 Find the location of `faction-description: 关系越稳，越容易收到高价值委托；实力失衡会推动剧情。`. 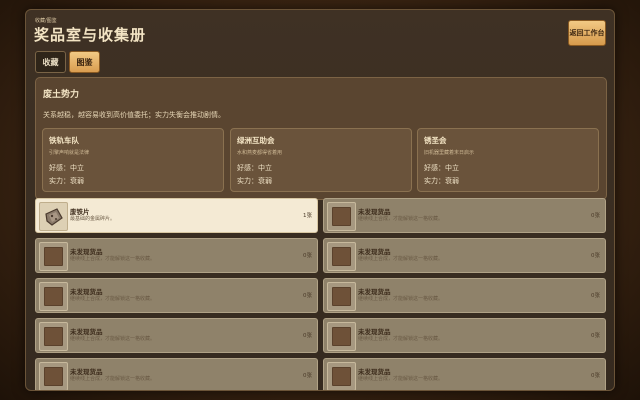

faction-description: 关系越稳，越容易收到高价值委托；实力失衡会推动剧情。 is located at coordinates (134, 115).